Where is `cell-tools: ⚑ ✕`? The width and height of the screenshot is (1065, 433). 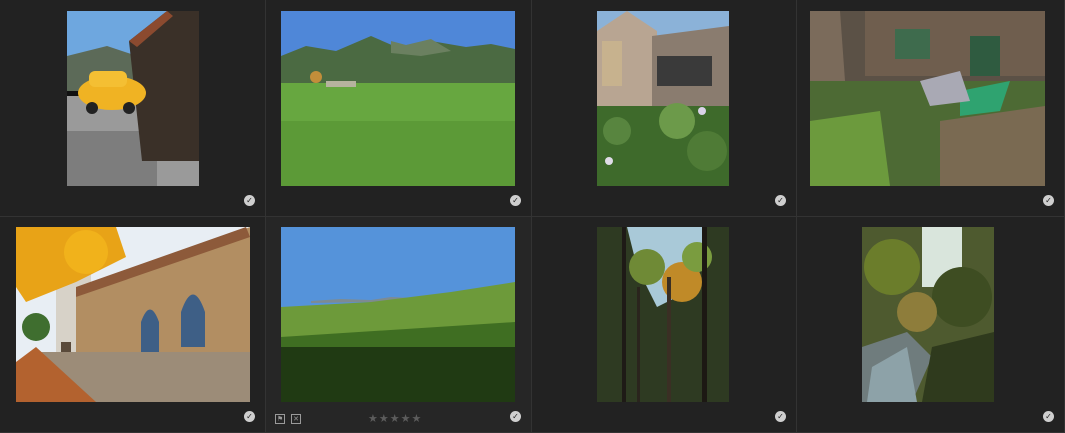
cell-tools: ⚑ ✕ is located at coordinates (288, 419).